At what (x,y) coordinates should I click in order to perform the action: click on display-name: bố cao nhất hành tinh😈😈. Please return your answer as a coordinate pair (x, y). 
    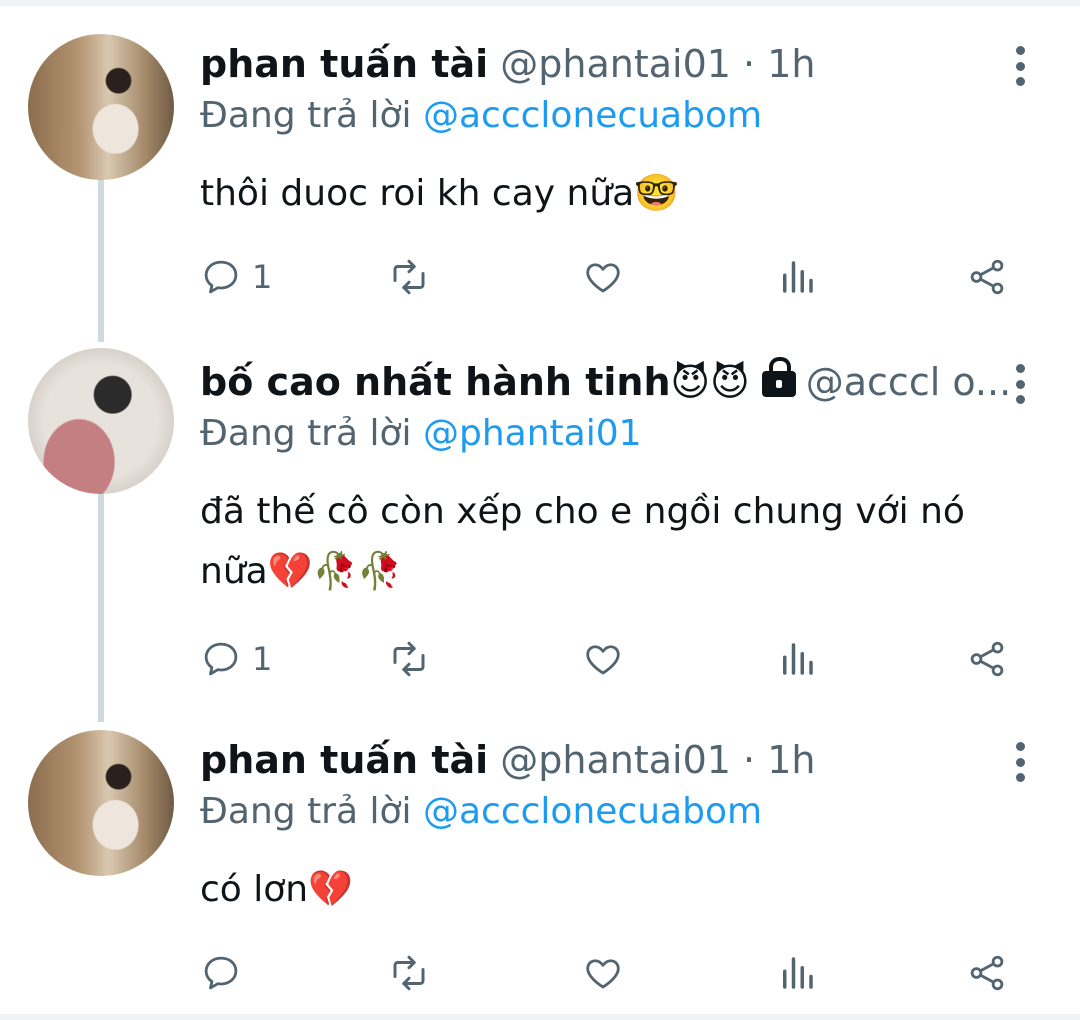
    Looking at the image, I should click on (475, 382).